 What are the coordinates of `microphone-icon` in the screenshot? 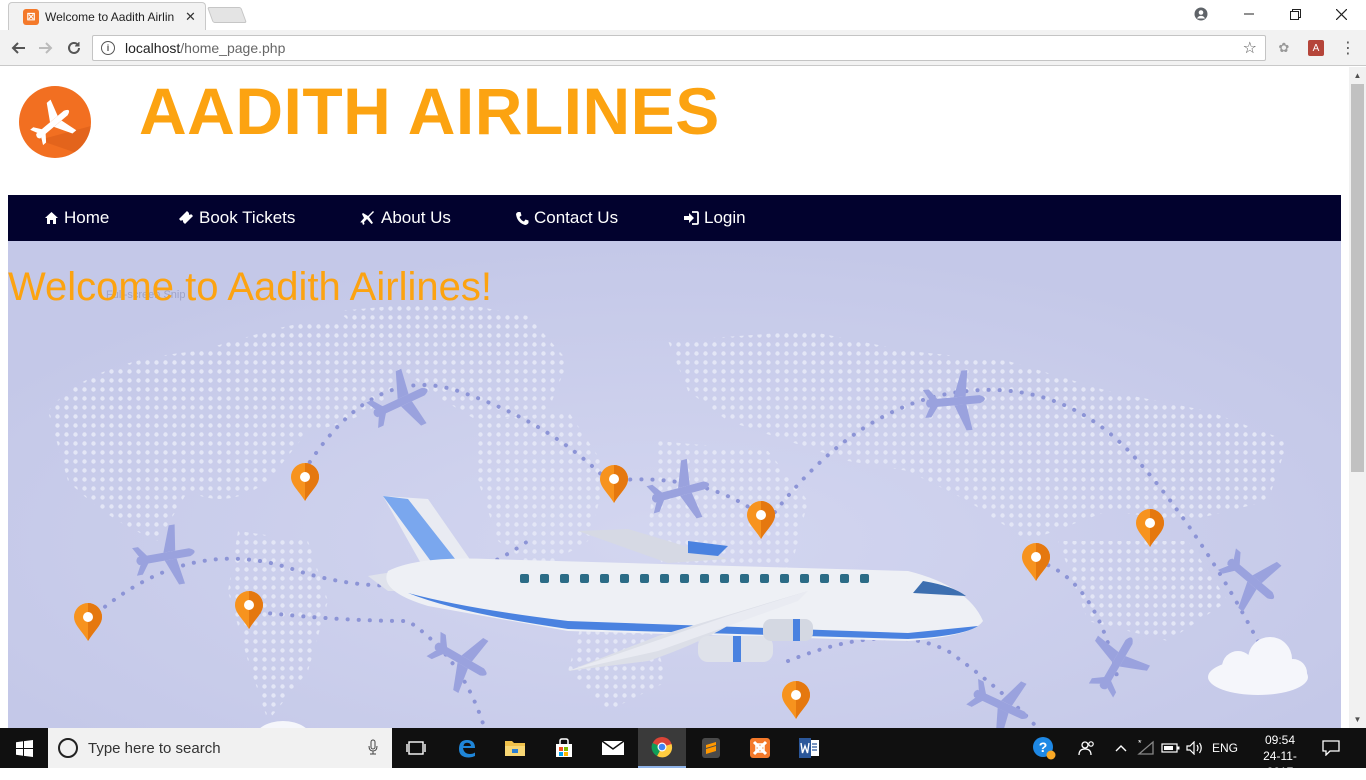 It's located at (373, 748).